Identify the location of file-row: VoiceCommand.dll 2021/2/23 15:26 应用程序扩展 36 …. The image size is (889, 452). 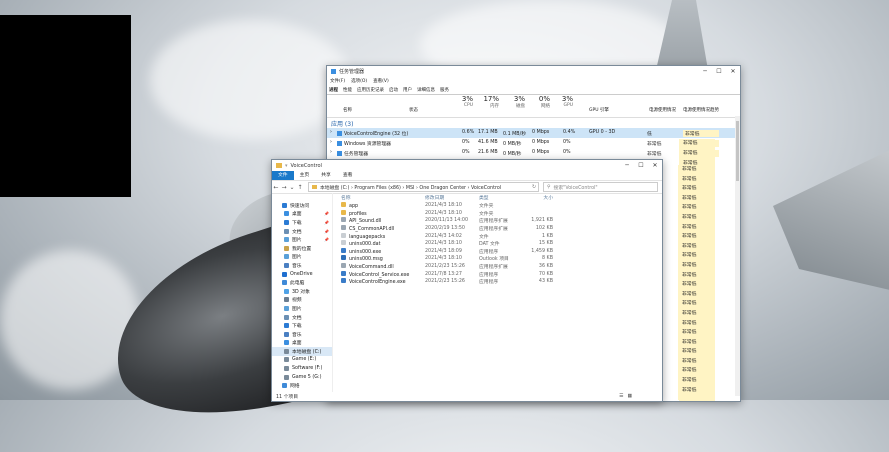
(497, 267).